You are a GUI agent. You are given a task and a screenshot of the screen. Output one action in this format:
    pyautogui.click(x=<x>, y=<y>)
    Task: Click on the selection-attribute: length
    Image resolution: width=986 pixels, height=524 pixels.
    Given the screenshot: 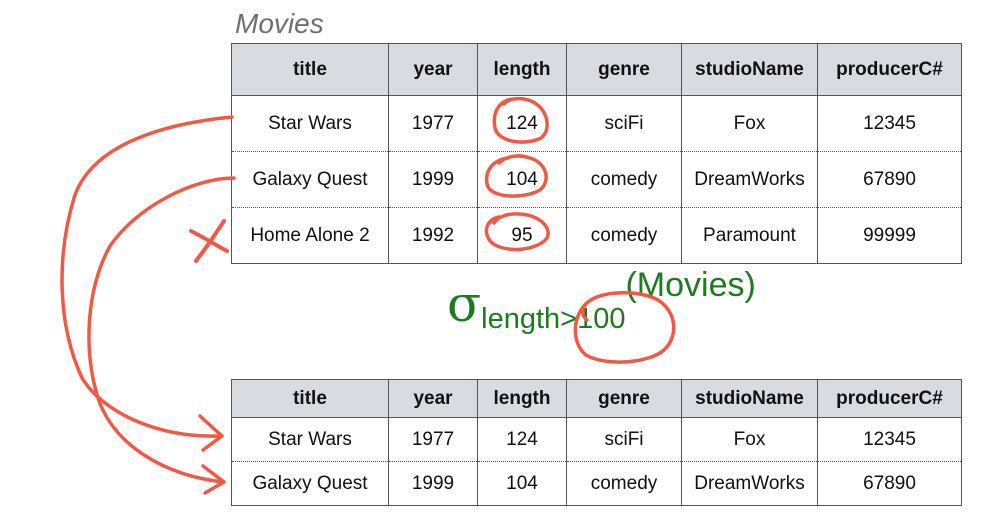 What is the action you would take?
    pyautogui.click(x=521, y=319)
    